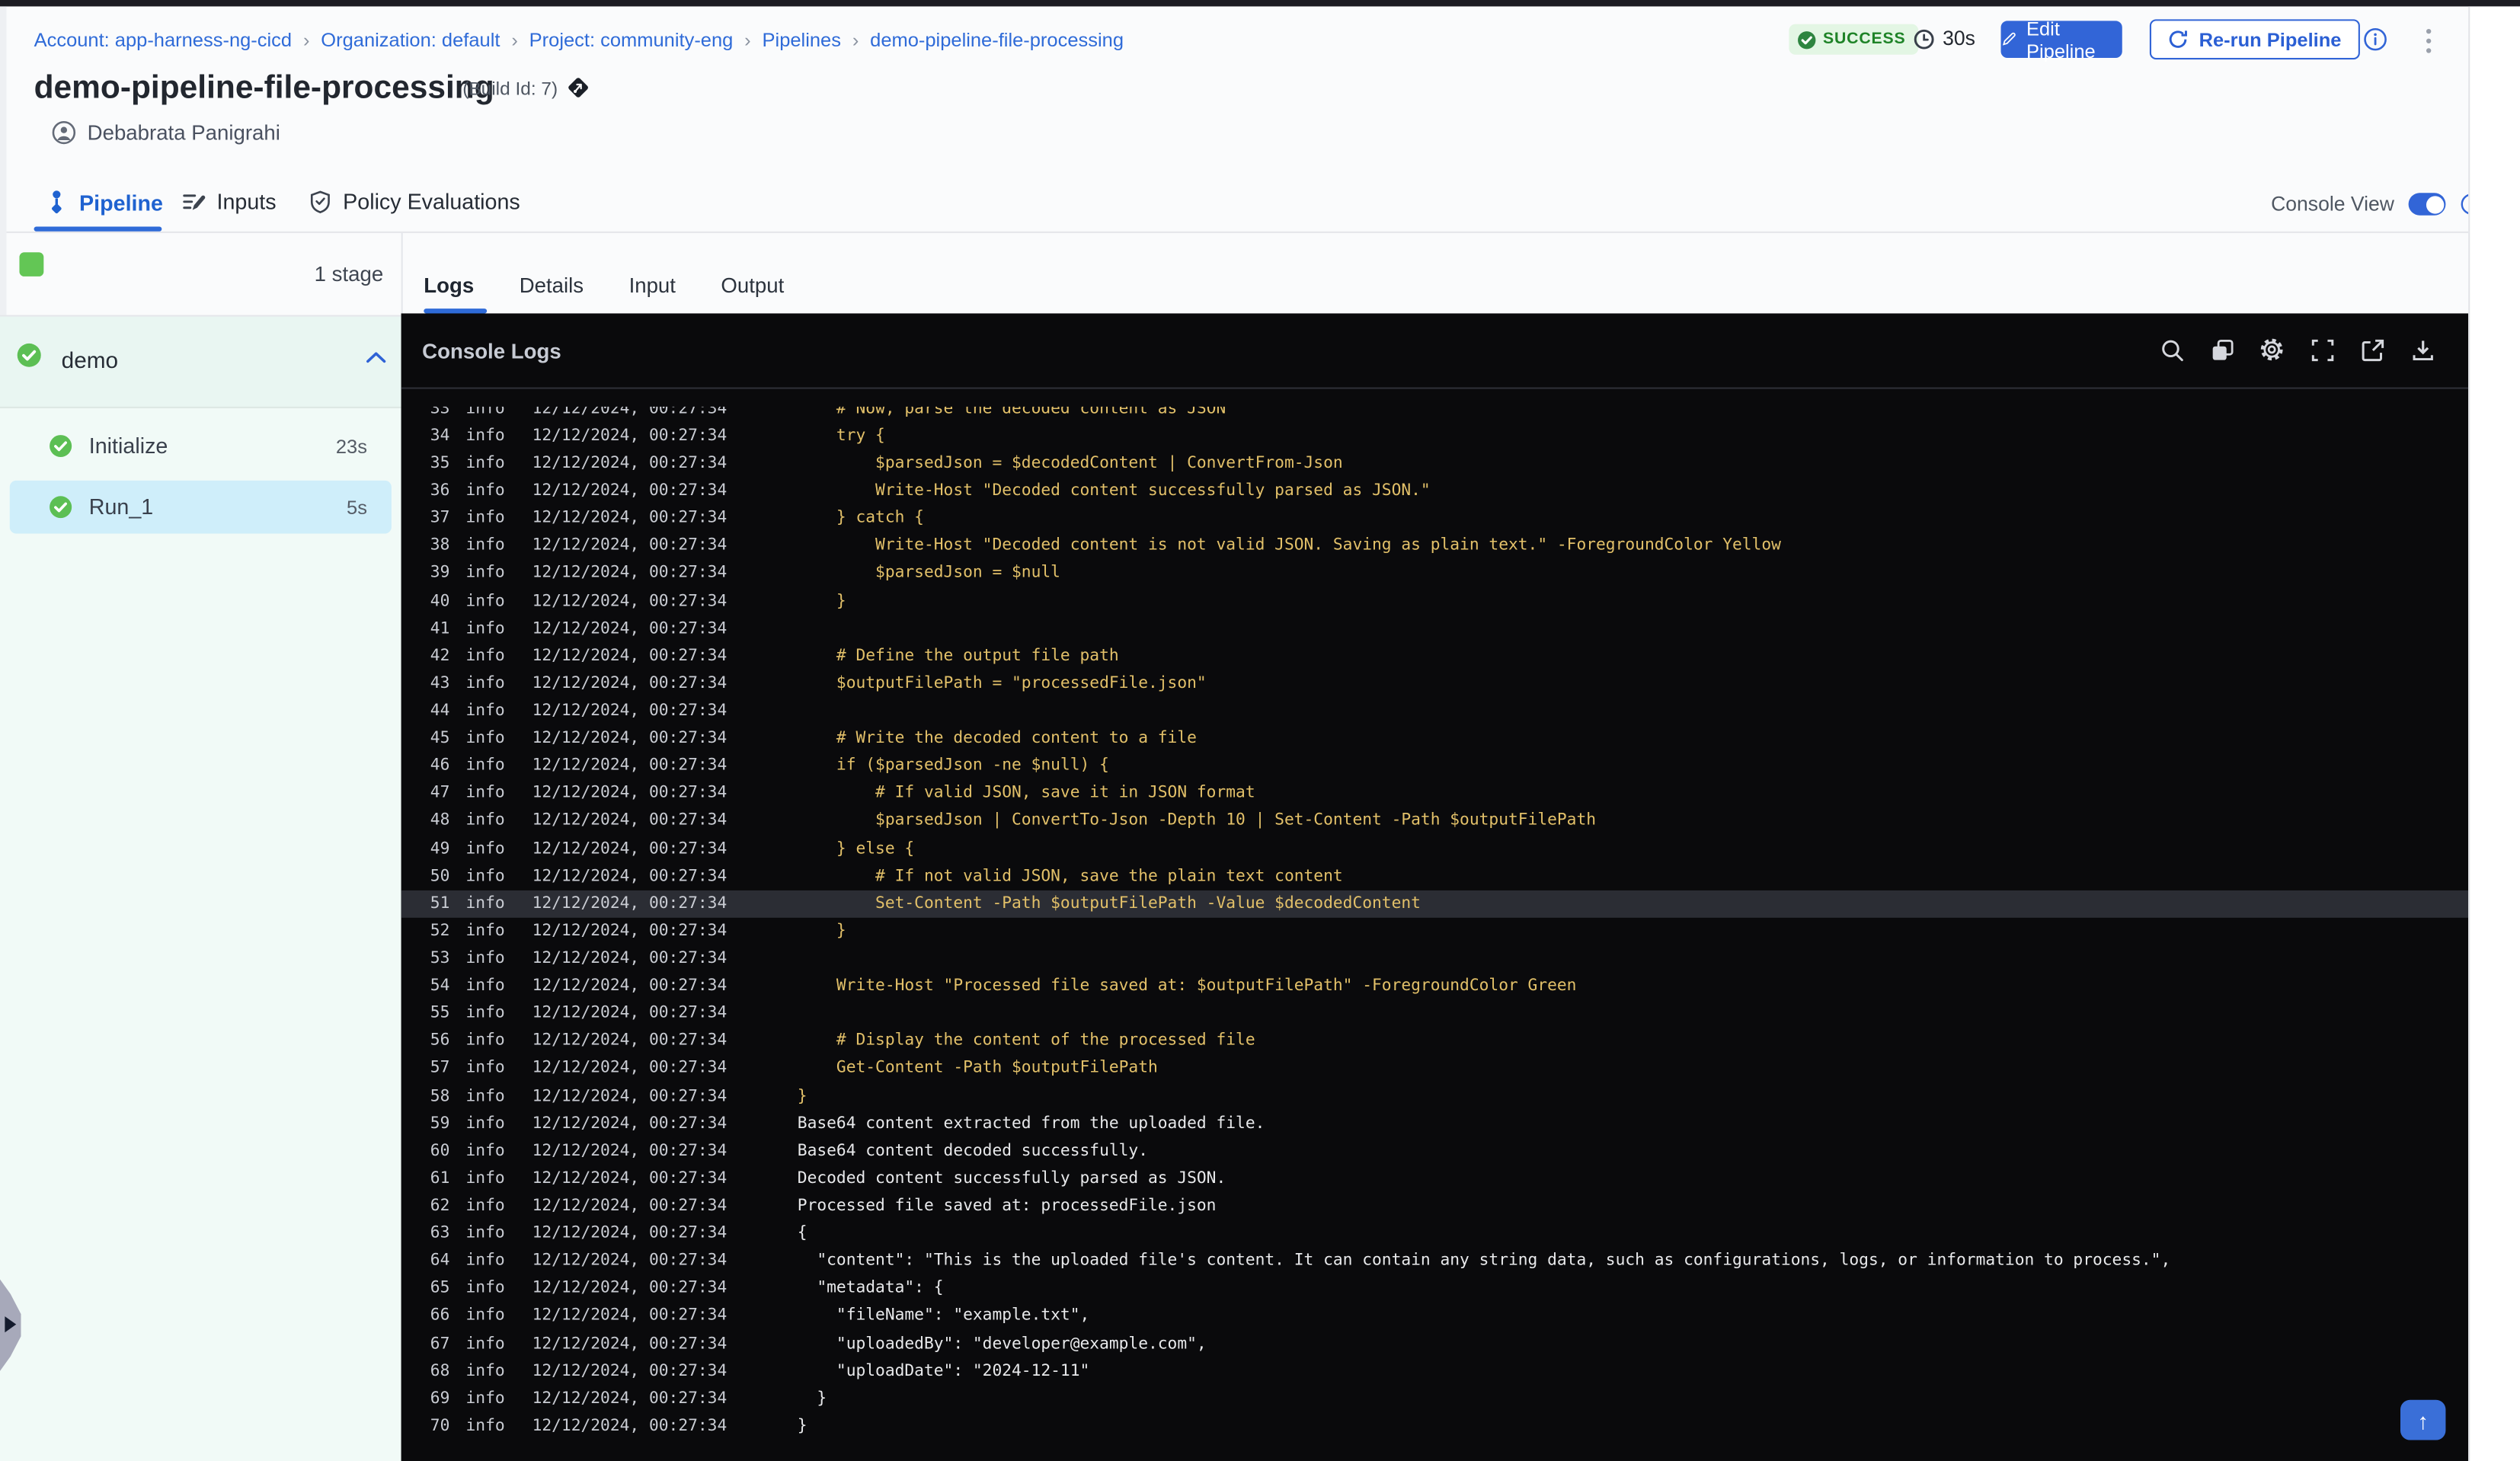 This screenshot has height=1461, width=2520. Describe the element at coordinates (440, 412) in the screenshot. I see `log-line-number: 33` at that location.